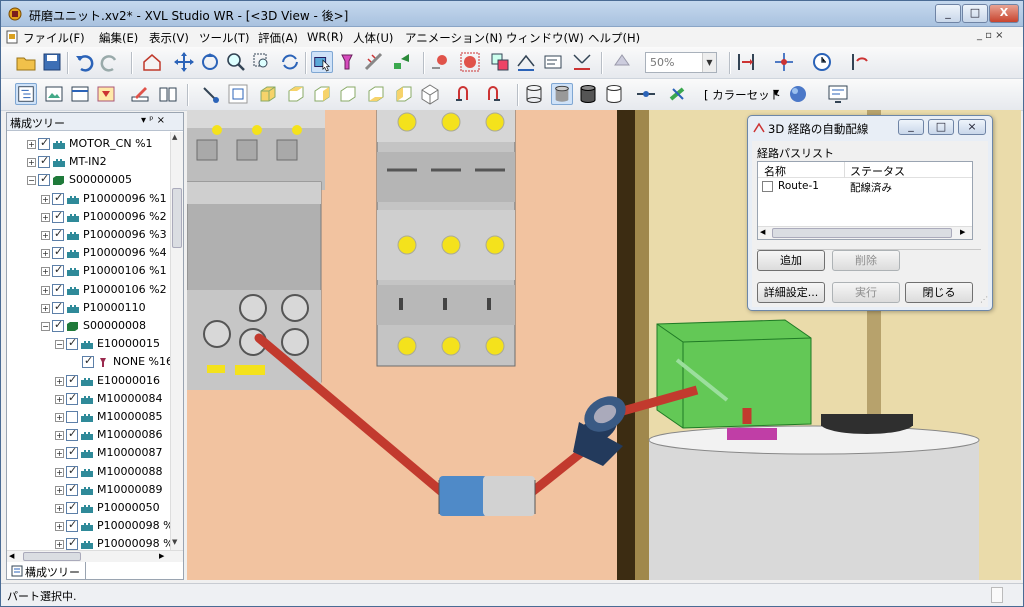 This screenshot has height=607, width=1024. What do you see at coordinates (106, 94) in the screenshot?
I see `layer-view-icon` at bounding box center [106, 94].